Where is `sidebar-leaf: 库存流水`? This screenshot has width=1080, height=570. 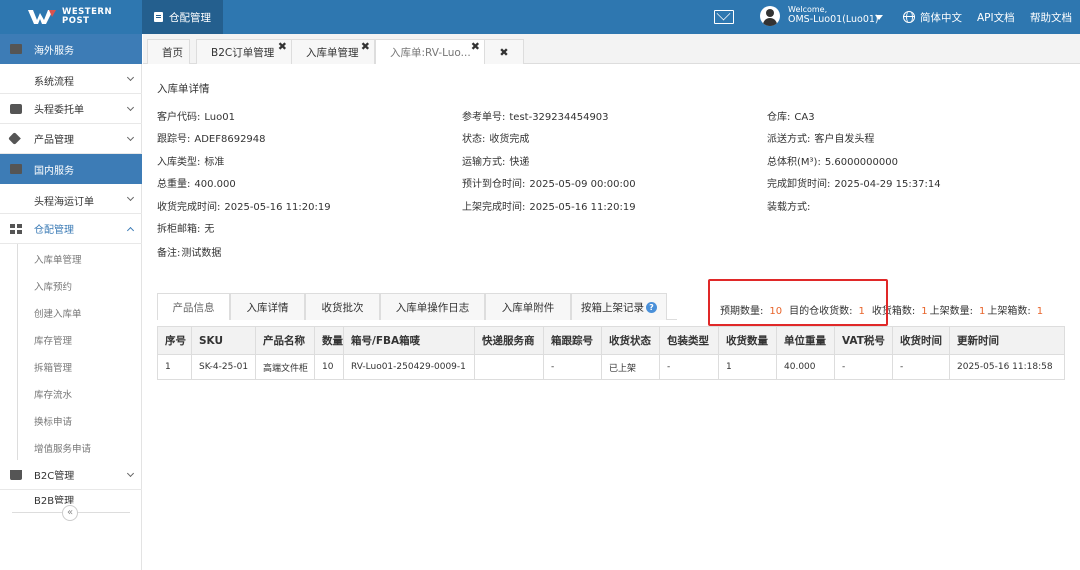 sidebar-leaf: 库存流水 is located at coordinates (79, 392).